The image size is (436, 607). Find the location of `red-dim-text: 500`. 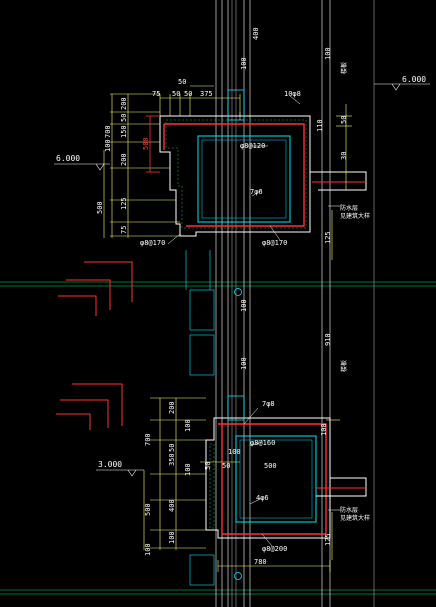

red-dim-text: 500 is located at coordinates (146, 143).